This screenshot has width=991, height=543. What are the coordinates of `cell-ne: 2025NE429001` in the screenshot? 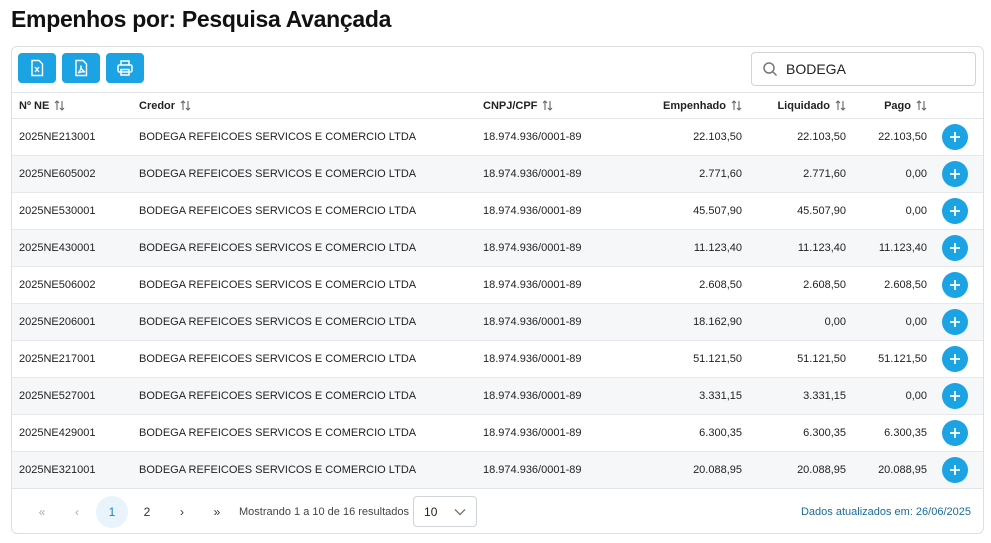 It's located at (71, 433).